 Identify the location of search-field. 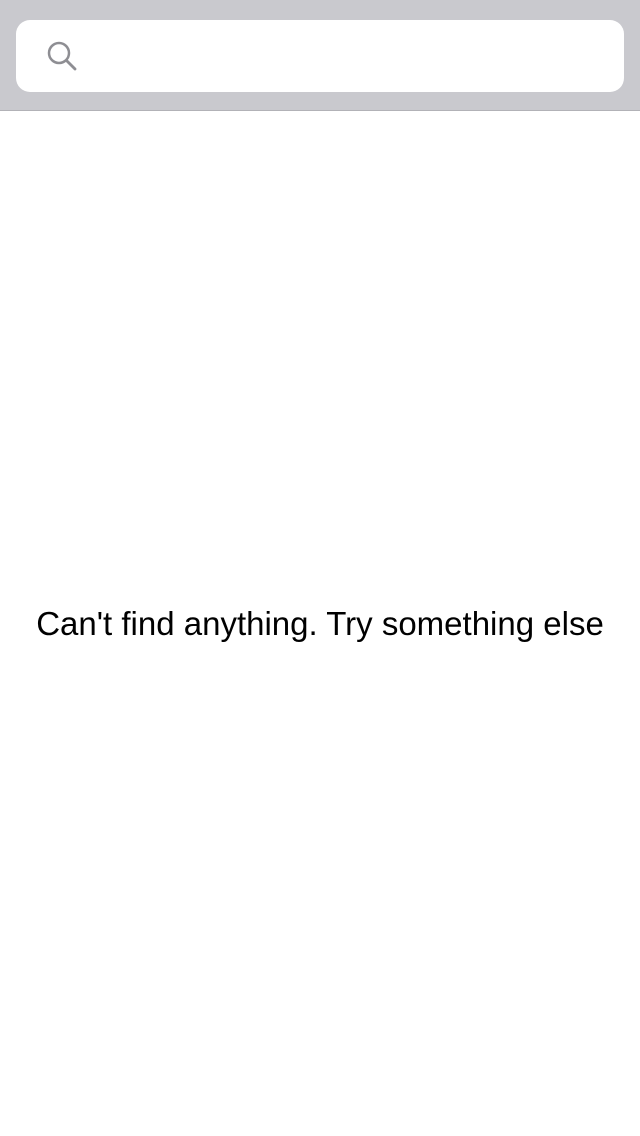
(320, 56).